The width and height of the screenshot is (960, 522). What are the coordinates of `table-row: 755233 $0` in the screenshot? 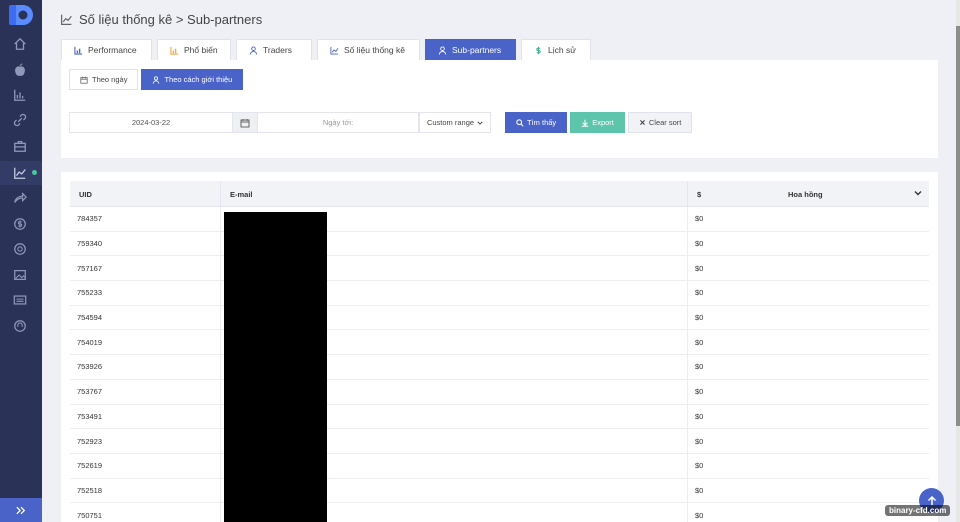 It's located at (499, 293).